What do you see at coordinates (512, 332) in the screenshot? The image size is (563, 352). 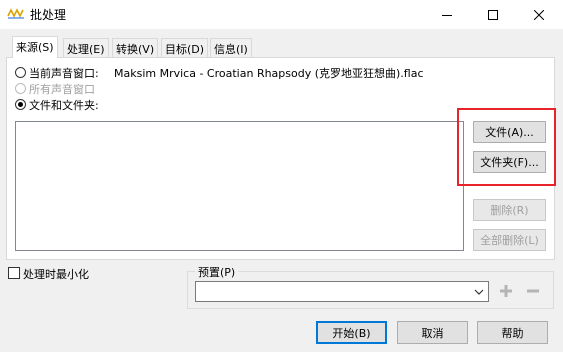 I see `help-button: 帮助` at bounding box center [512, 332].